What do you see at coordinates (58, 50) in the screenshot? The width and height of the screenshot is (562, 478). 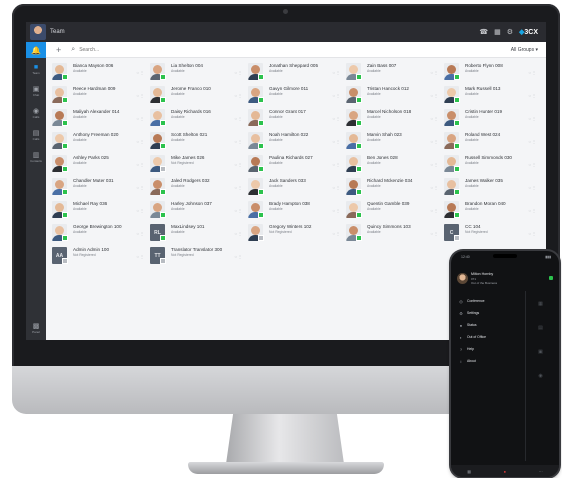 I see `add-icon: +` at bounding box center [58, 50].